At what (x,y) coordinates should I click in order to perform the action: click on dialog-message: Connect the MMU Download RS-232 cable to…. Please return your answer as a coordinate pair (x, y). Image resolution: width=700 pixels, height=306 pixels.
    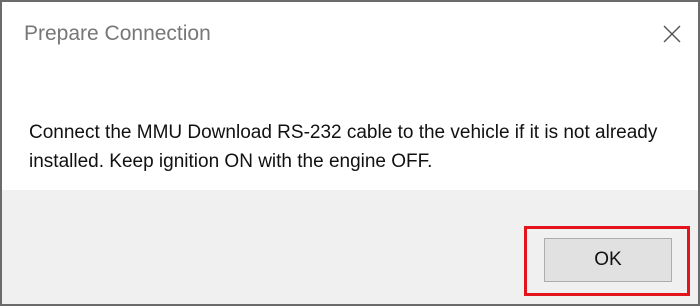
    Looking at the image, I should click on (343, 147).